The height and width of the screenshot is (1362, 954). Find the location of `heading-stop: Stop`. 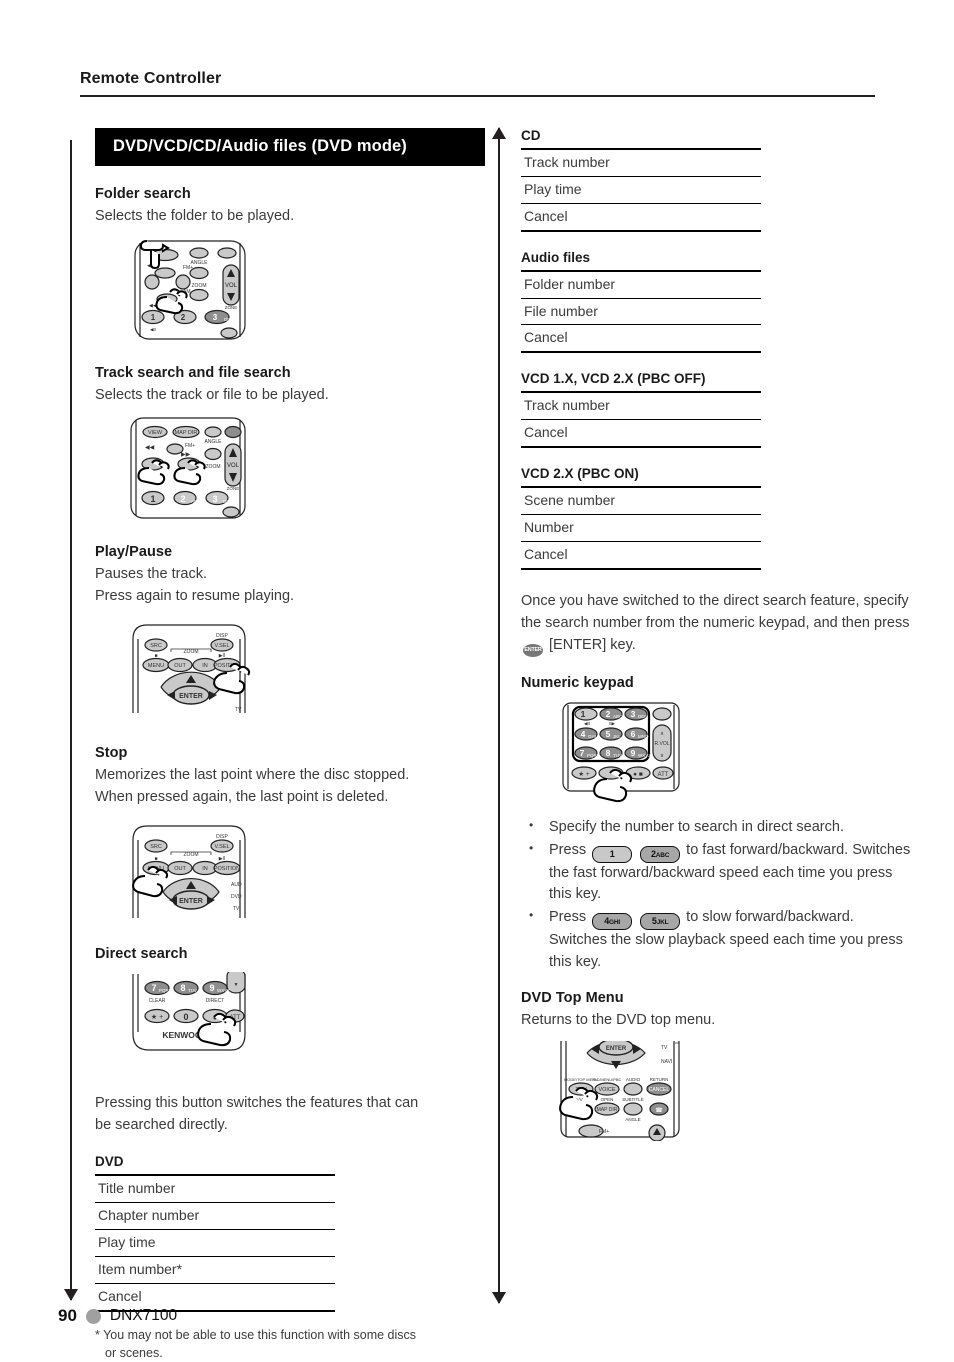

heading-stop: Stop is located at coordinates (111, 753).